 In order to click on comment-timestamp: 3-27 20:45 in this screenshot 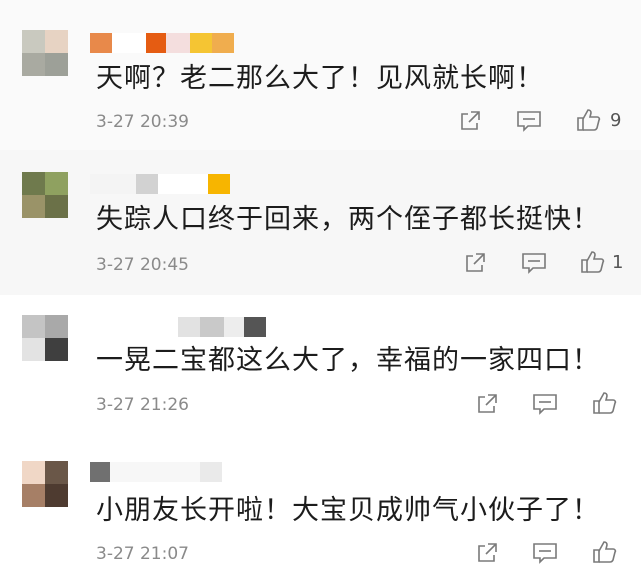, I will do `click(142, 265)`.